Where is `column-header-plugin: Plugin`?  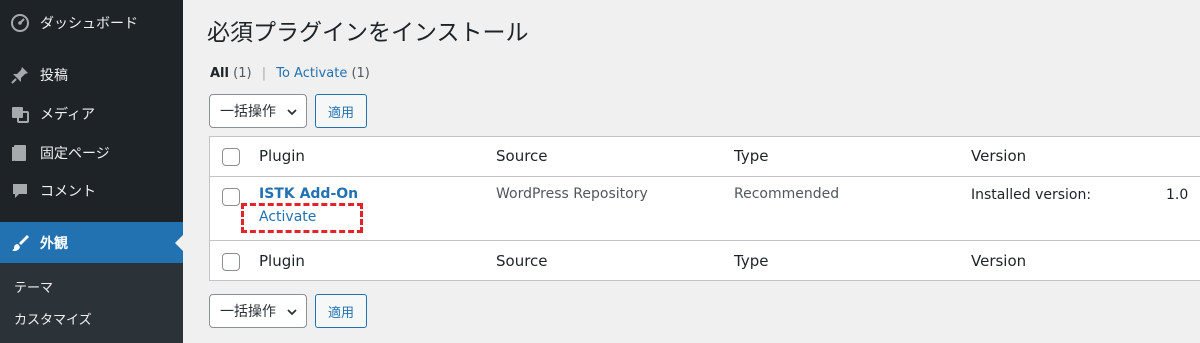 column-header-plugin: Plugin is located at coordinates (282, 156).